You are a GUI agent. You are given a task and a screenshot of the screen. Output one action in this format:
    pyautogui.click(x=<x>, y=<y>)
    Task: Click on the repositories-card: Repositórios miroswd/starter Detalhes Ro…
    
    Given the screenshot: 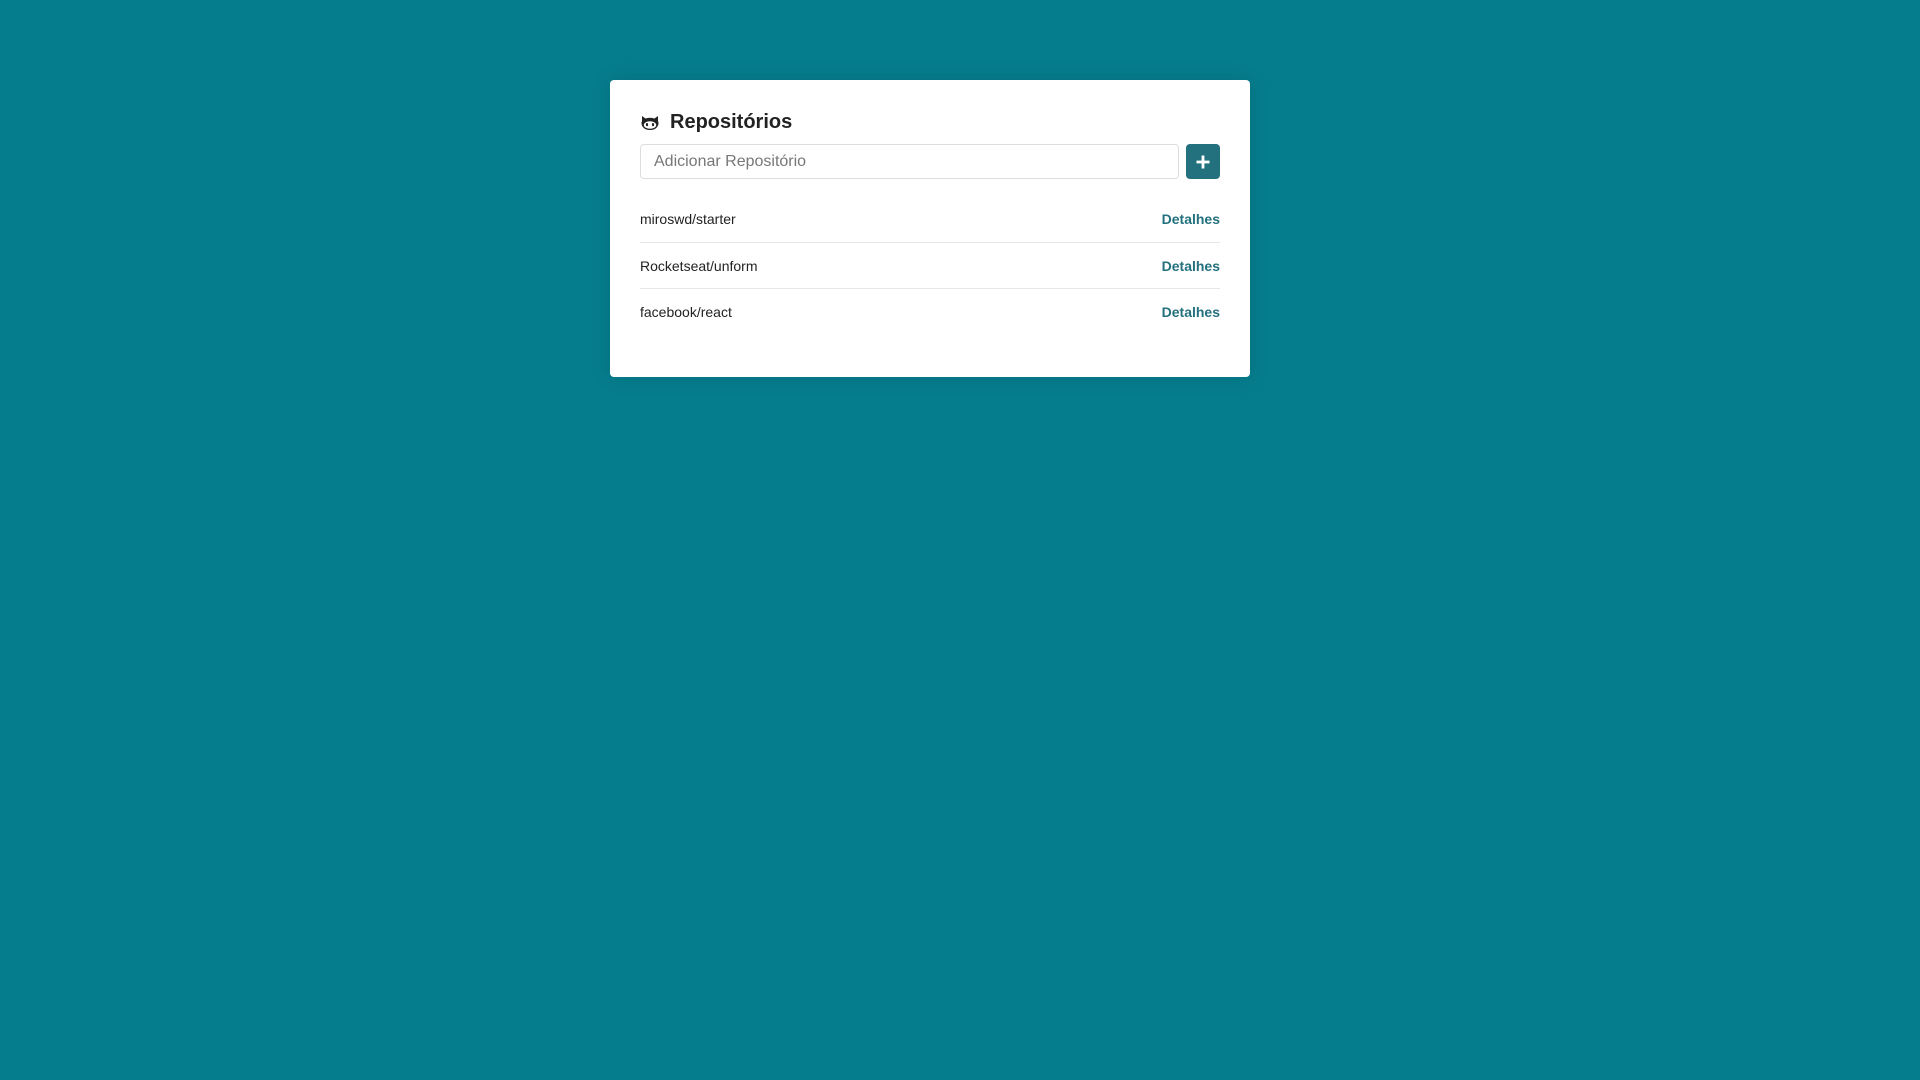 What is the action you would take?
    pyautogui.click(x=930, y=228)
    